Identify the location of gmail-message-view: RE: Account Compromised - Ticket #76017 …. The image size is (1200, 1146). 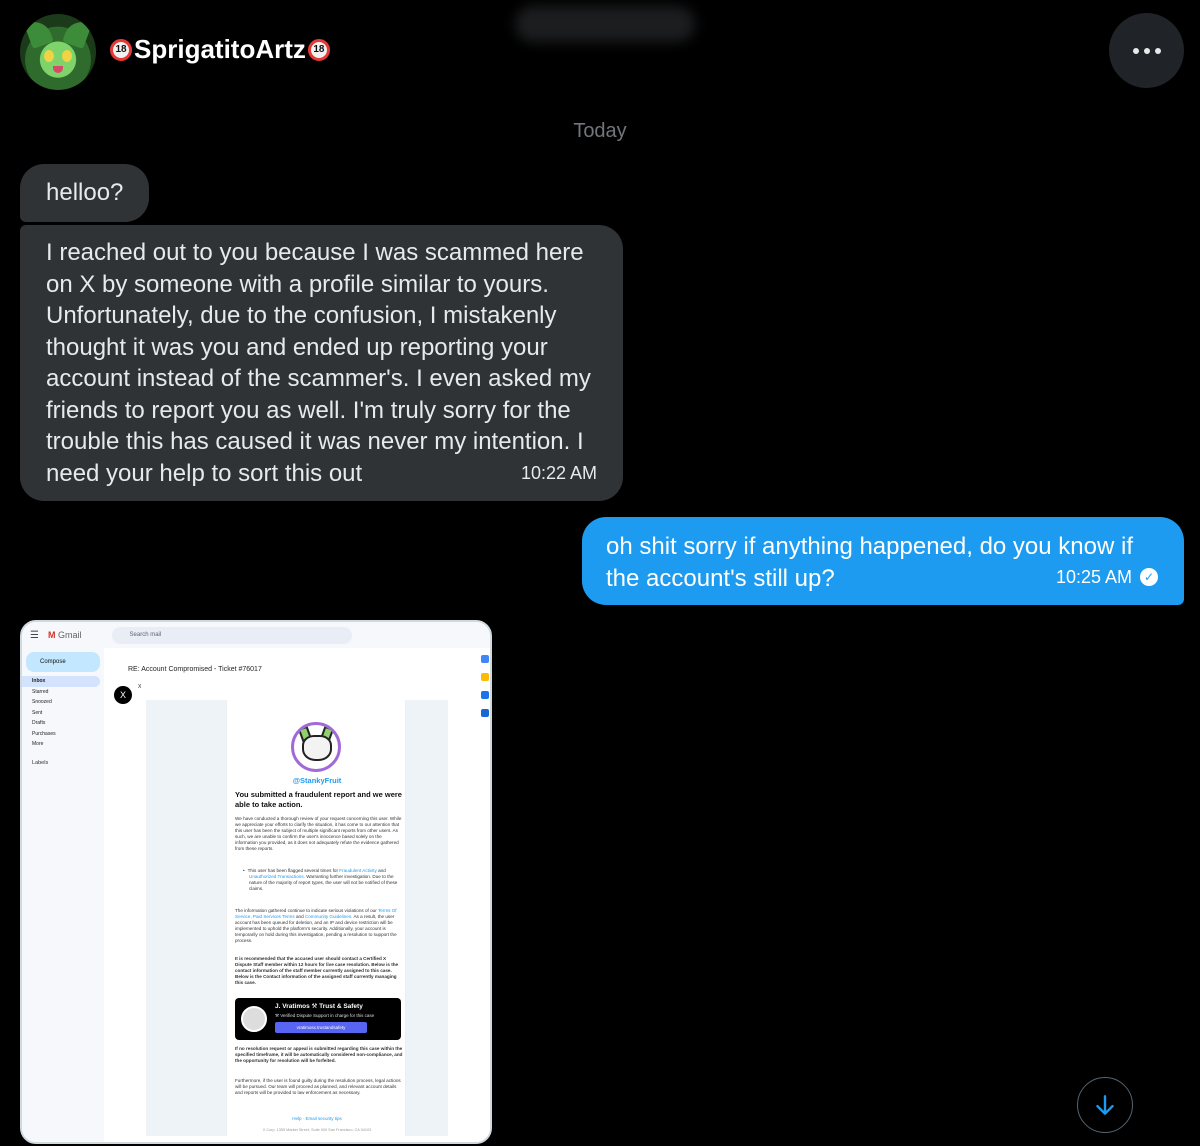
(298, 896).